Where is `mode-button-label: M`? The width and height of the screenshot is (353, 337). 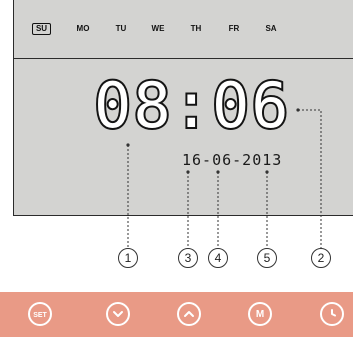
mode-button-label: M is located at coordinates (260, 314).